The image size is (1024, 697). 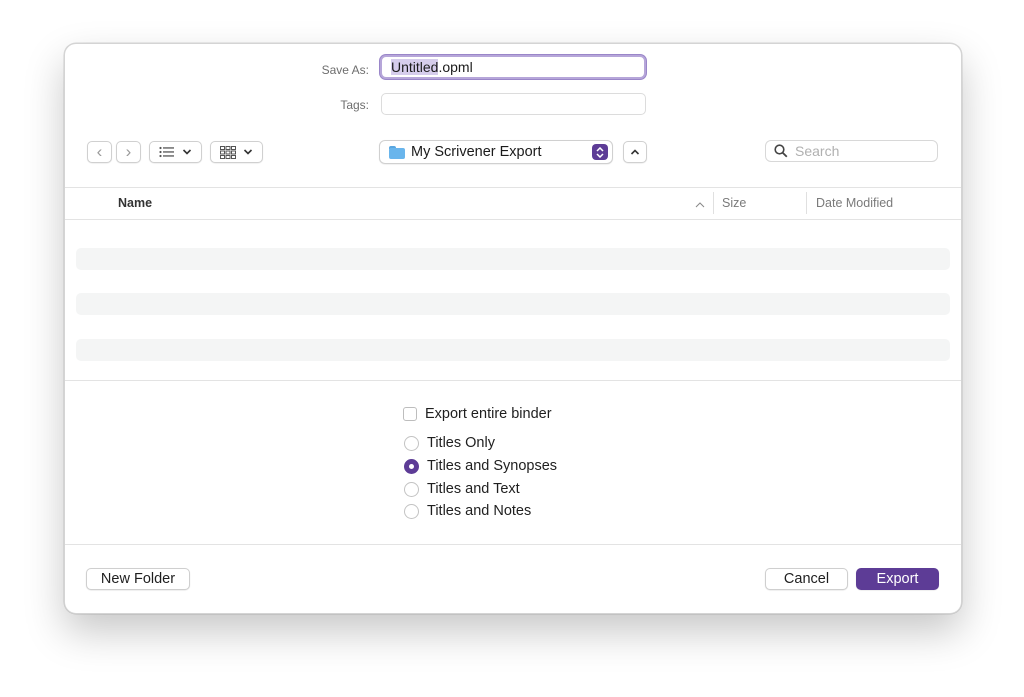 What do you see at coordinates (415, 67) in the screenshot?
I see `filename-selected-text: Untitled` at bounding box center [415, 67].